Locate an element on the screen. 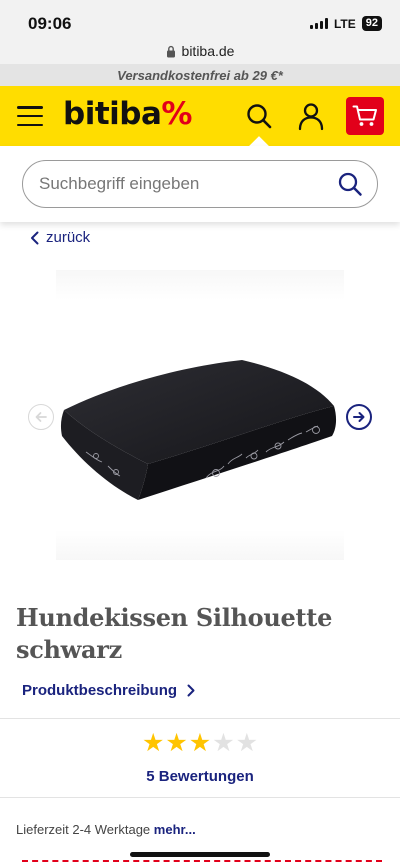 The image size is (400, 866). product-rating: ★ ★ ★ ★ ★ 5 Bewertungen is located at coordinates (200, 757).